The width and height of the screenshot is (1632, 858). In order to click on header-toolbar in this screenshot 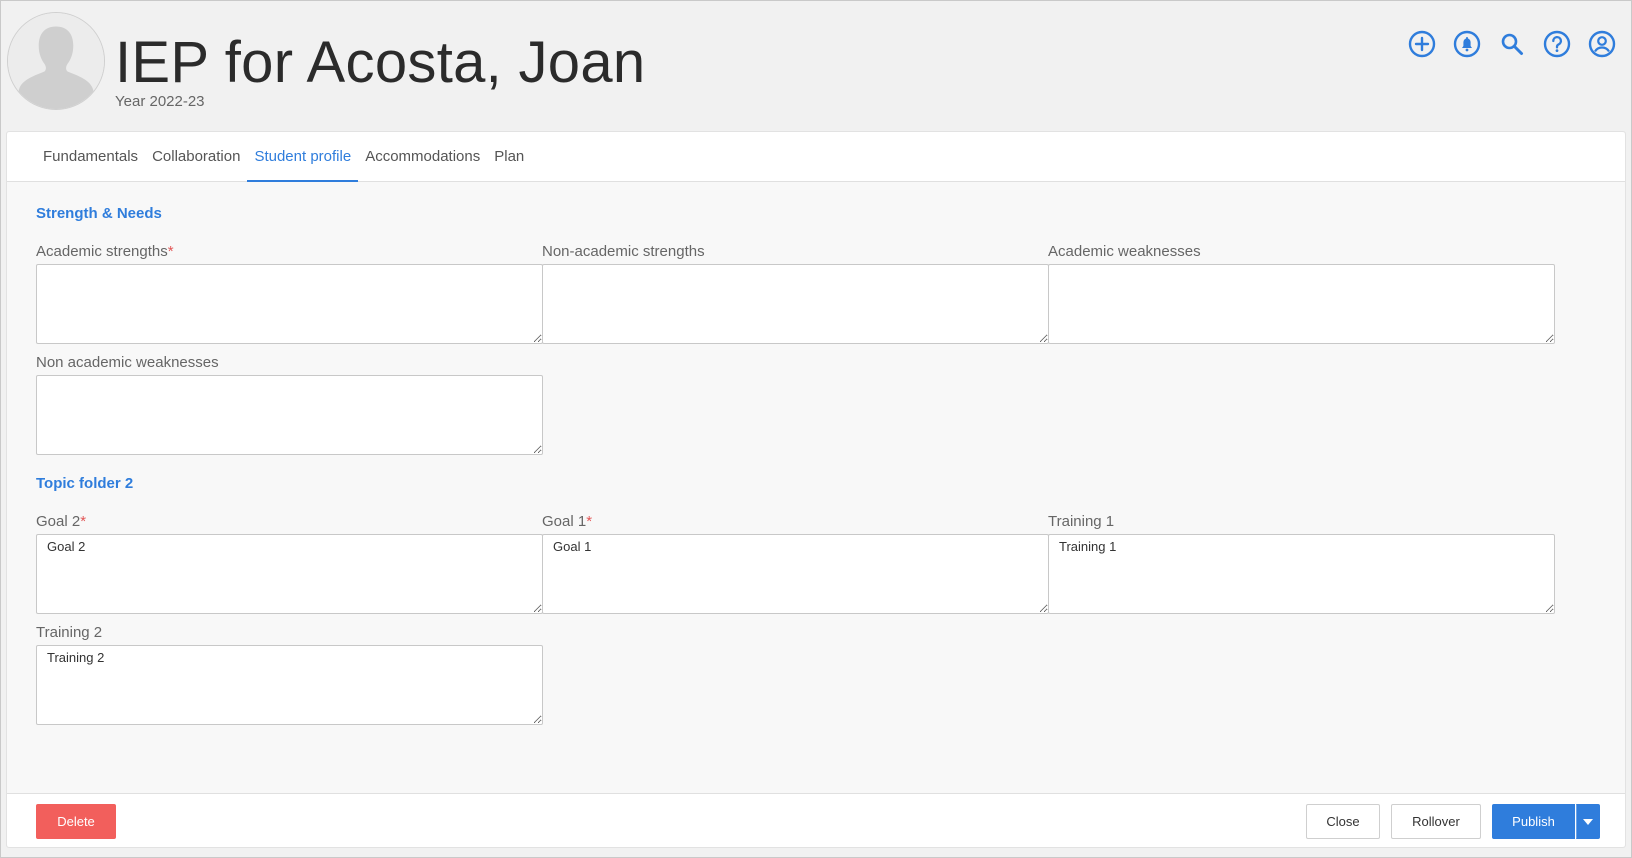, I will do `click(1512, 44)`.